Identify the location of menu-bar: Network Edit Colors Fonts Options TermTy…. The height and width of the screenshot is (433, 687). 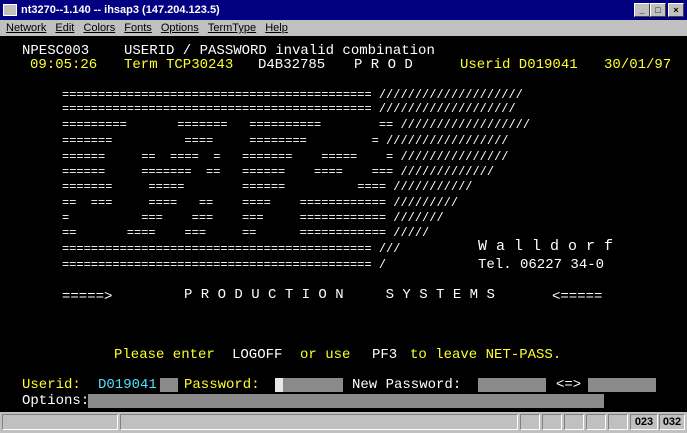
(343, 28).